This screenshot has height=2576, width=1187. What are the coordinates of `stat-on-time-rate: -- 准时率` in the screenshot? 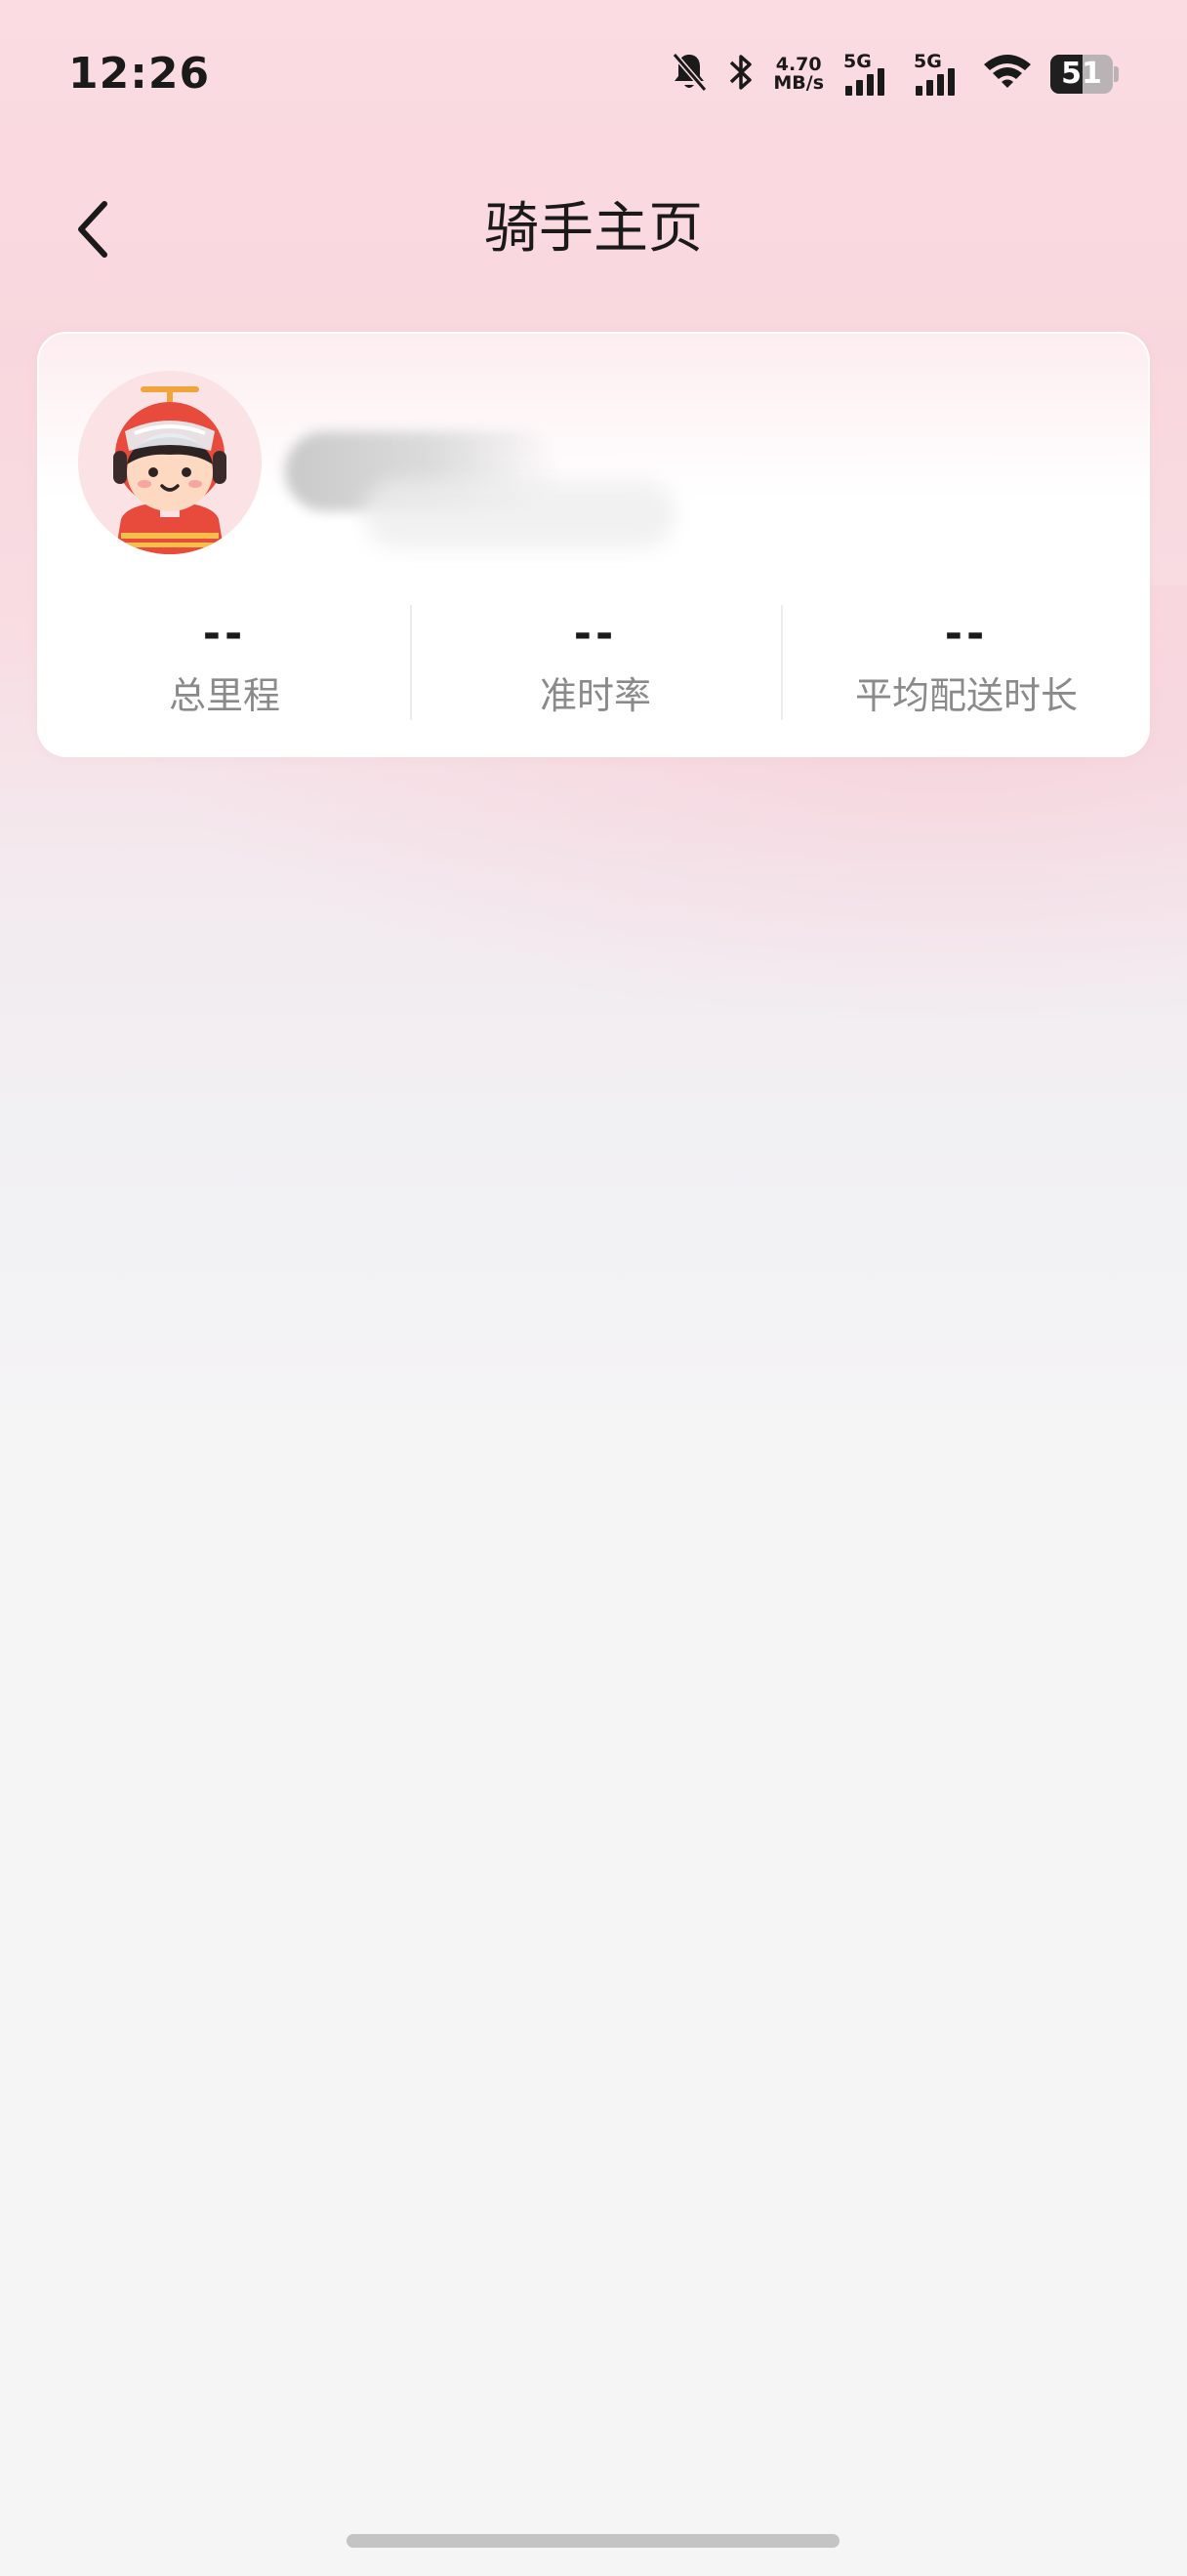 It's located at (595, 663).